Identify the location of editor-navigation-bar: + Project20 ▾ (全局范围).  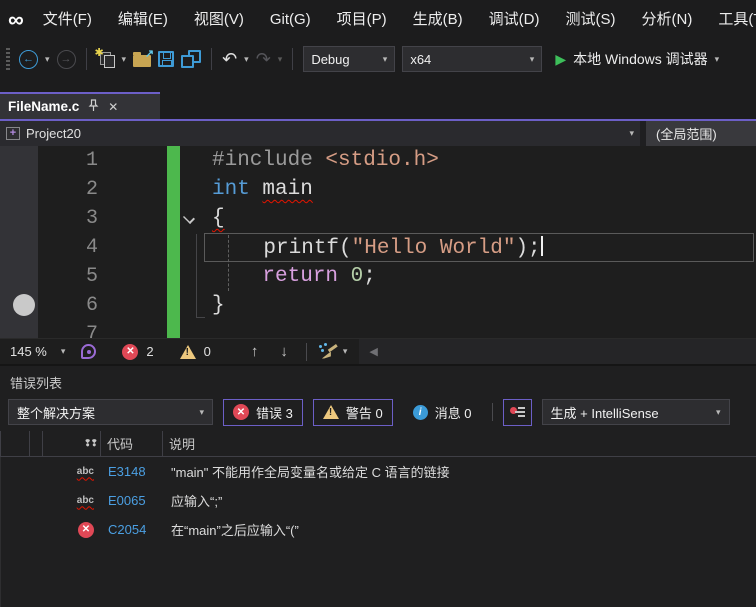
(378, 133).